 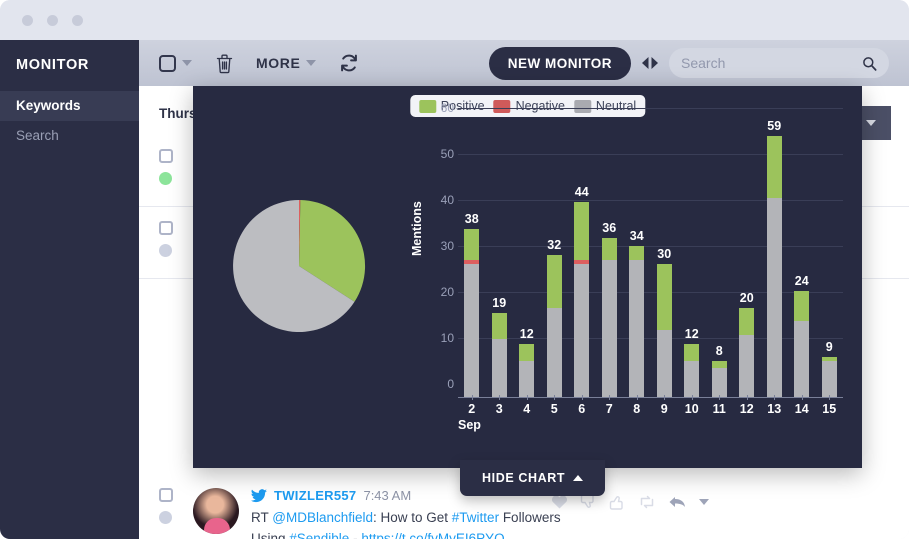 I want to click on row-marks, so click(x=176, y=177).